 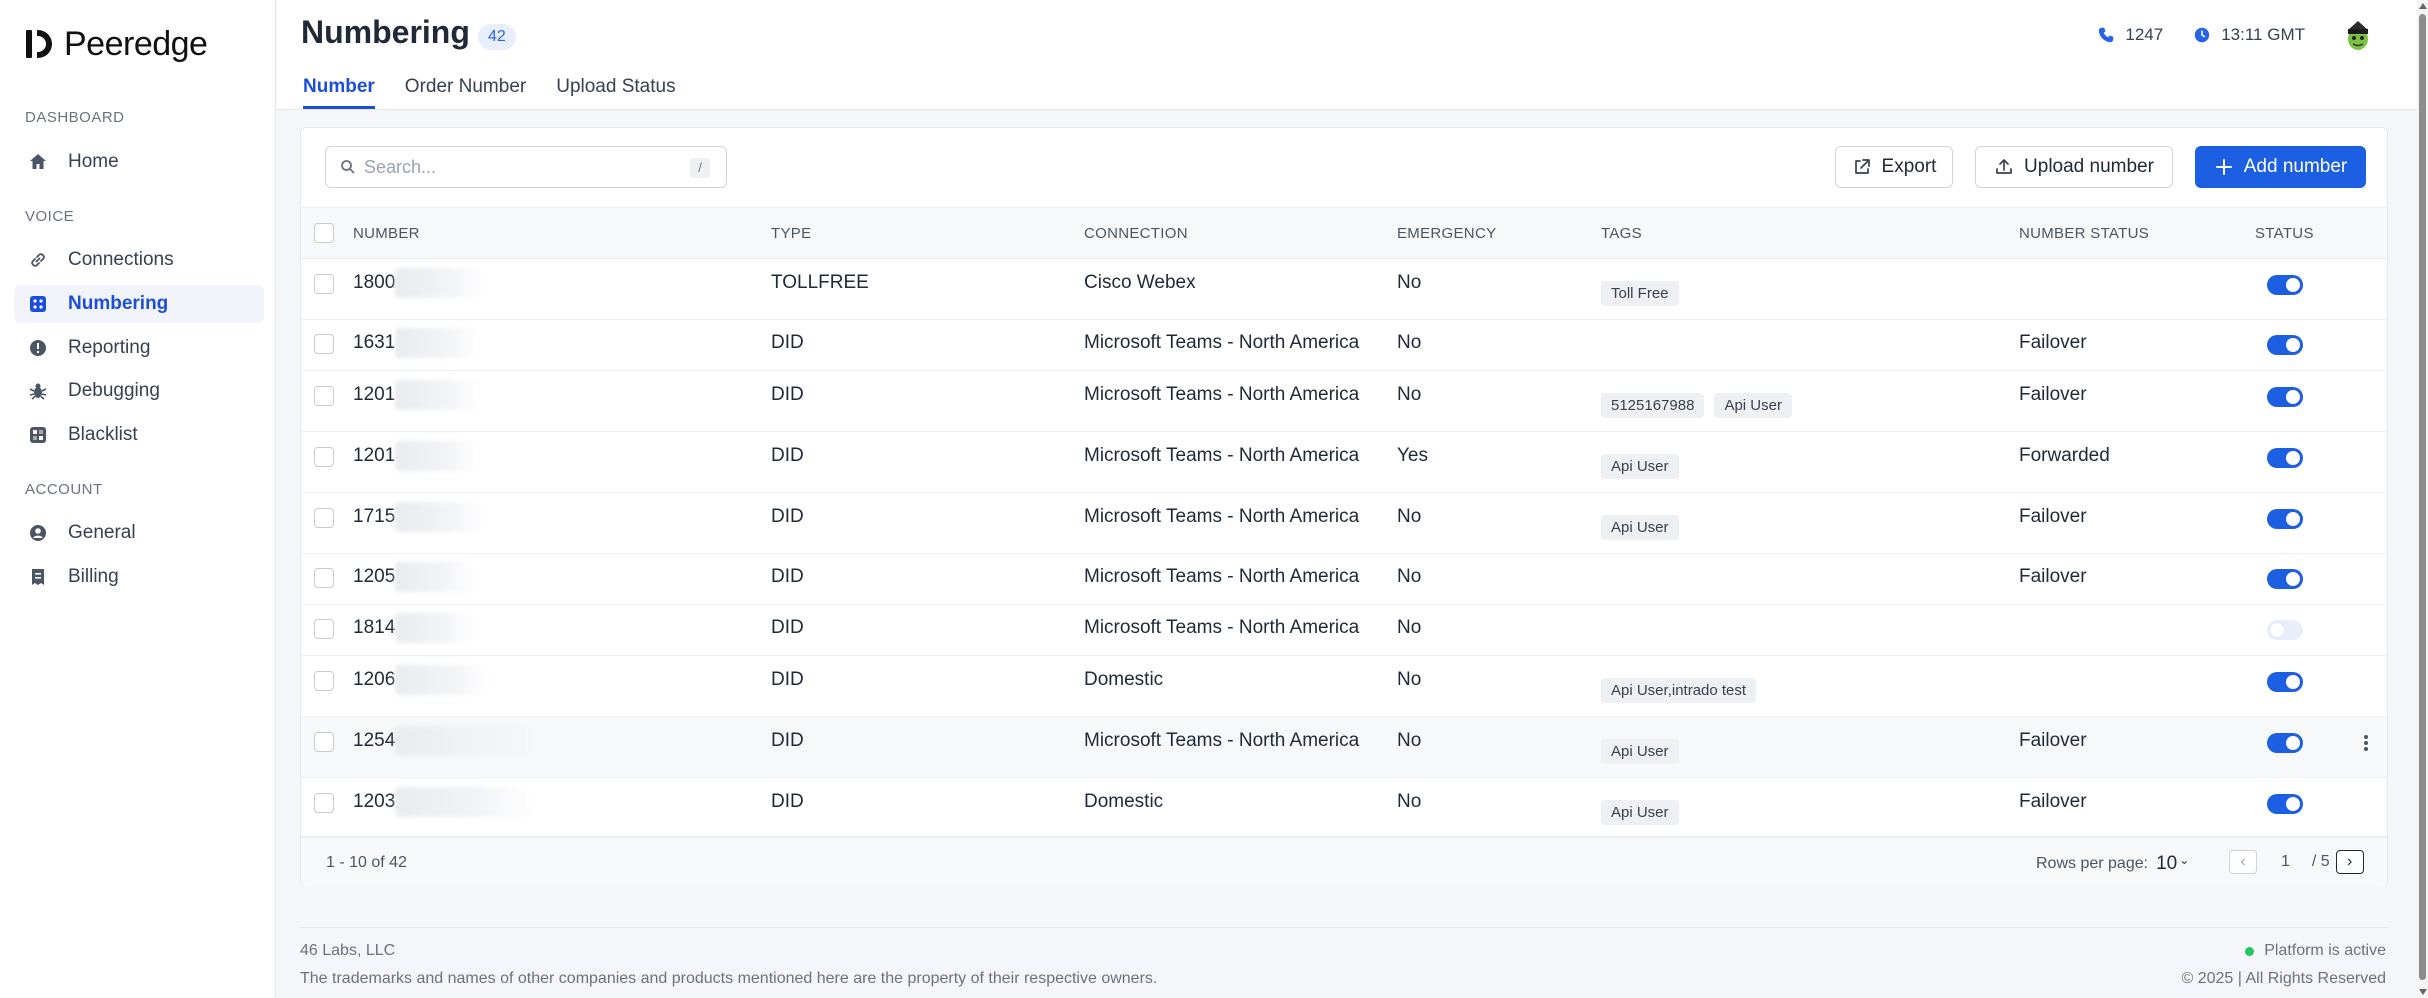 What do you see at coordinates (1894, 167) in the screenshot?
I see `export-button: Export` at bounding box center [1894, 167].